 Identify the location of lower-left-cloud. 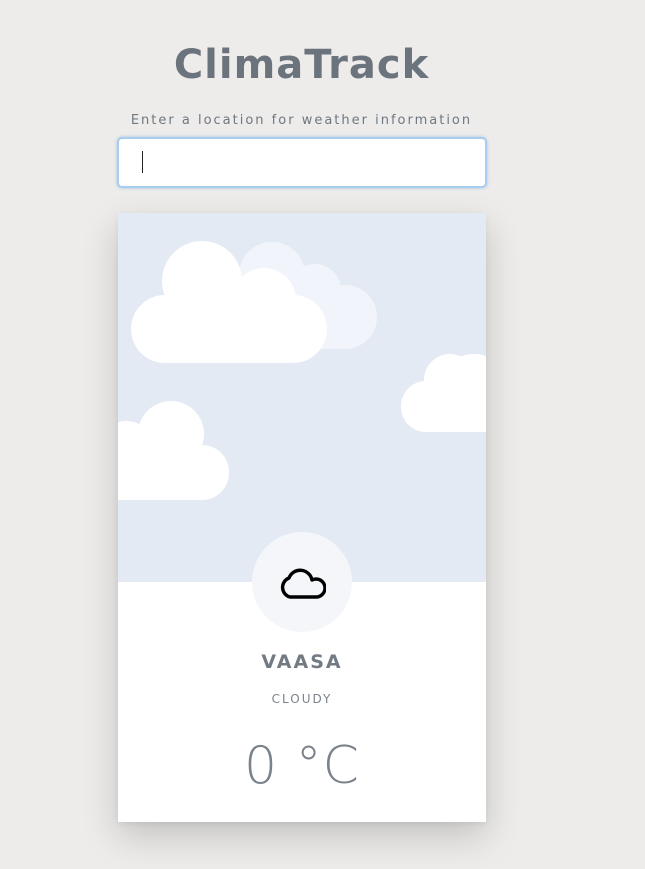
(173, 450).